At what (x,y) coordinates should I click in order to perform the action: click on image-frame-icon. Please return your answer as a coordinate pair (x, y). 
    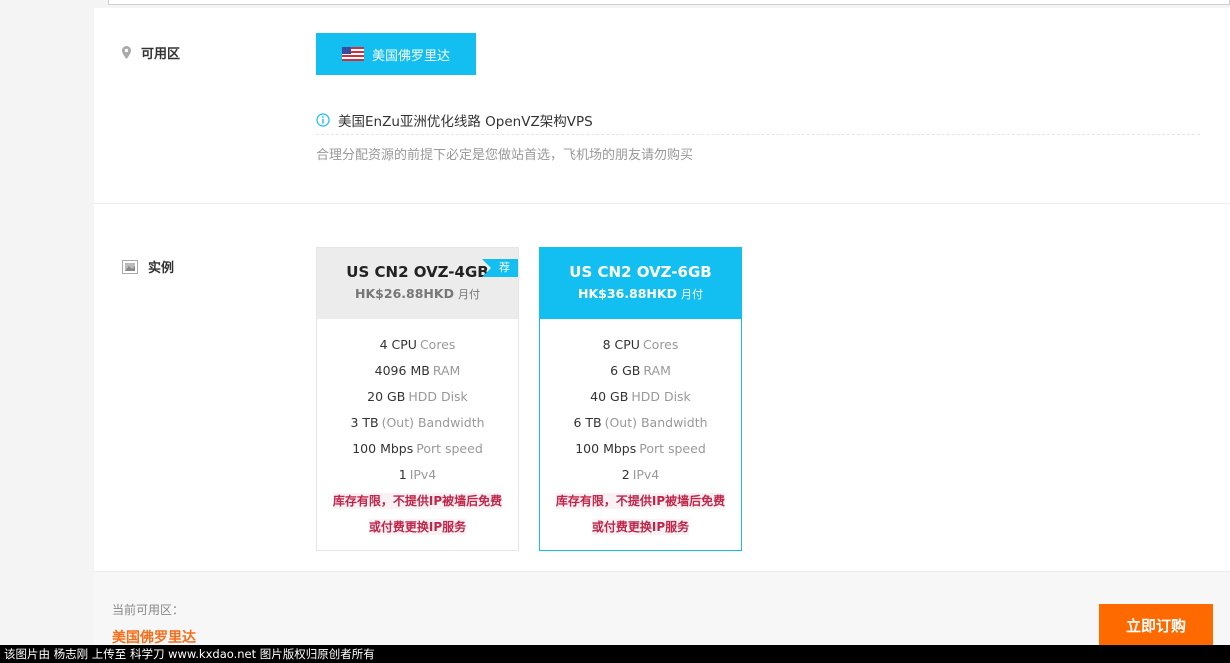
    Looking at the image, I should click on (130, 266).